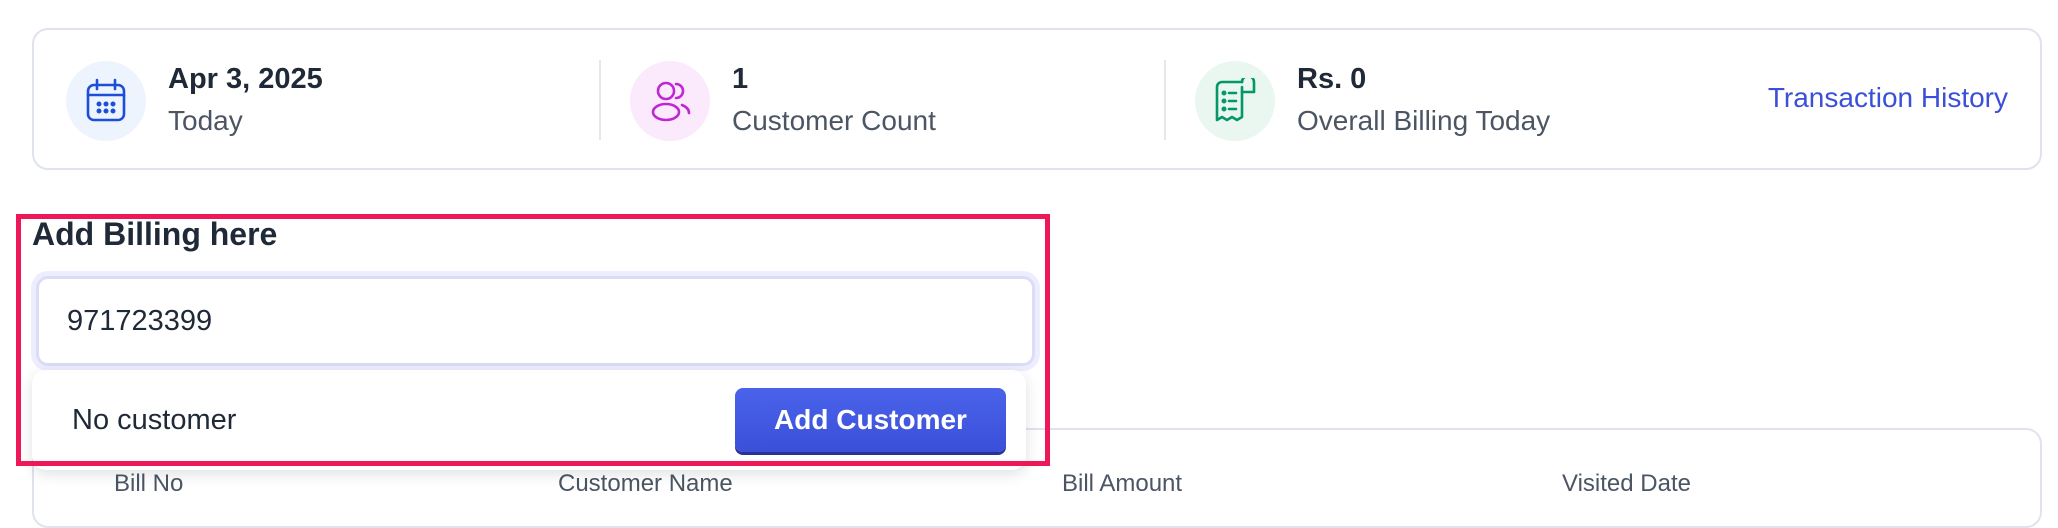 This screenshot has width=2058, height=528. Describe the element at coordinates (834, 120) in the screenshot. I see `customer-count-label: Customer Count` at that location.